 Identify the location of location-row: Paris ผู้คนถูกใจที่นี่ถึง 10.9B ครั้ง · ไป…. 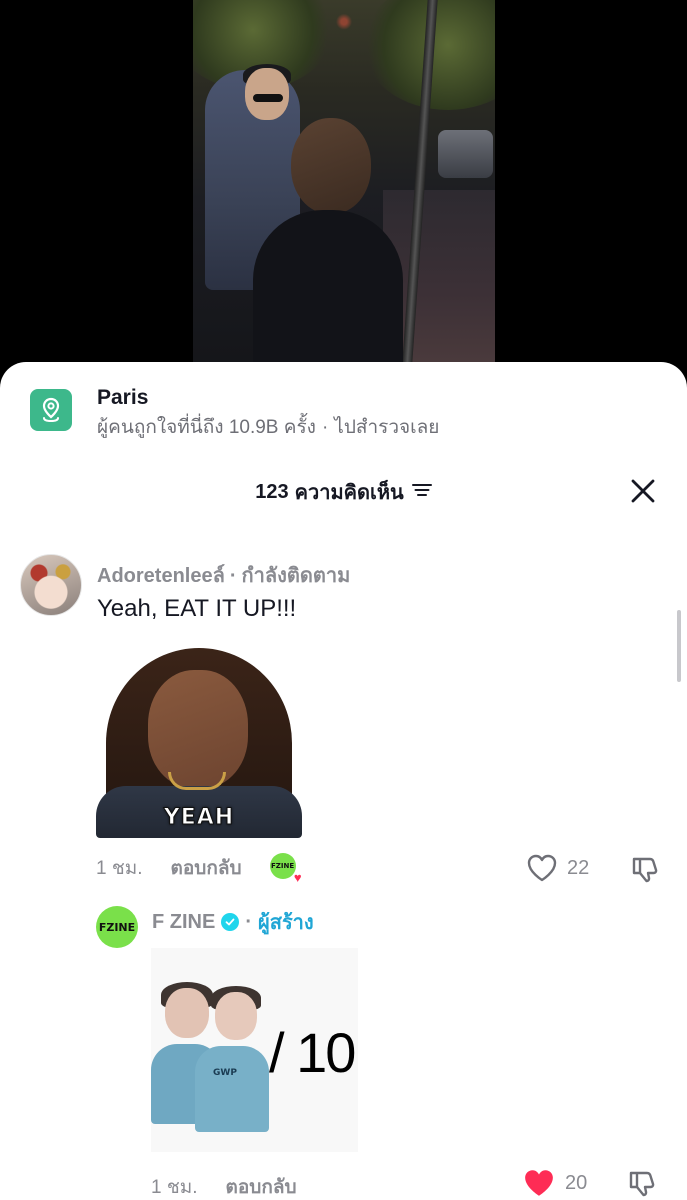
(234, 413).